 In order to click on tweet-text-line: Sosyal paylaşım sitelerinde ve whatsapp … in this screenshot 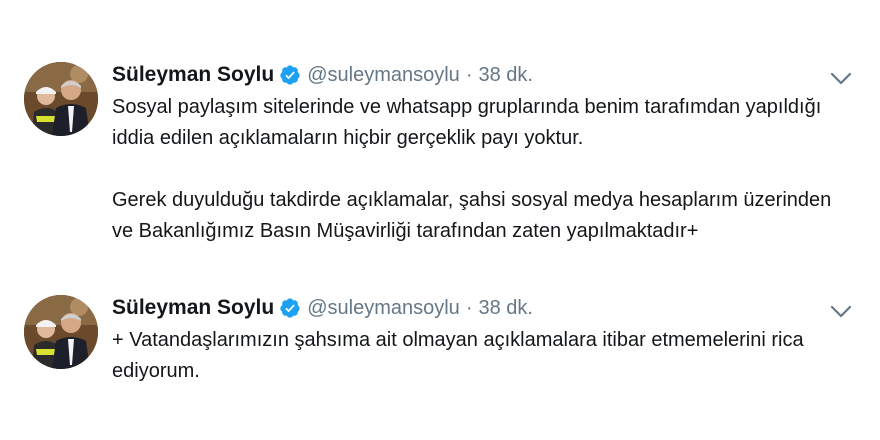, I will do `click(467, 107)`.